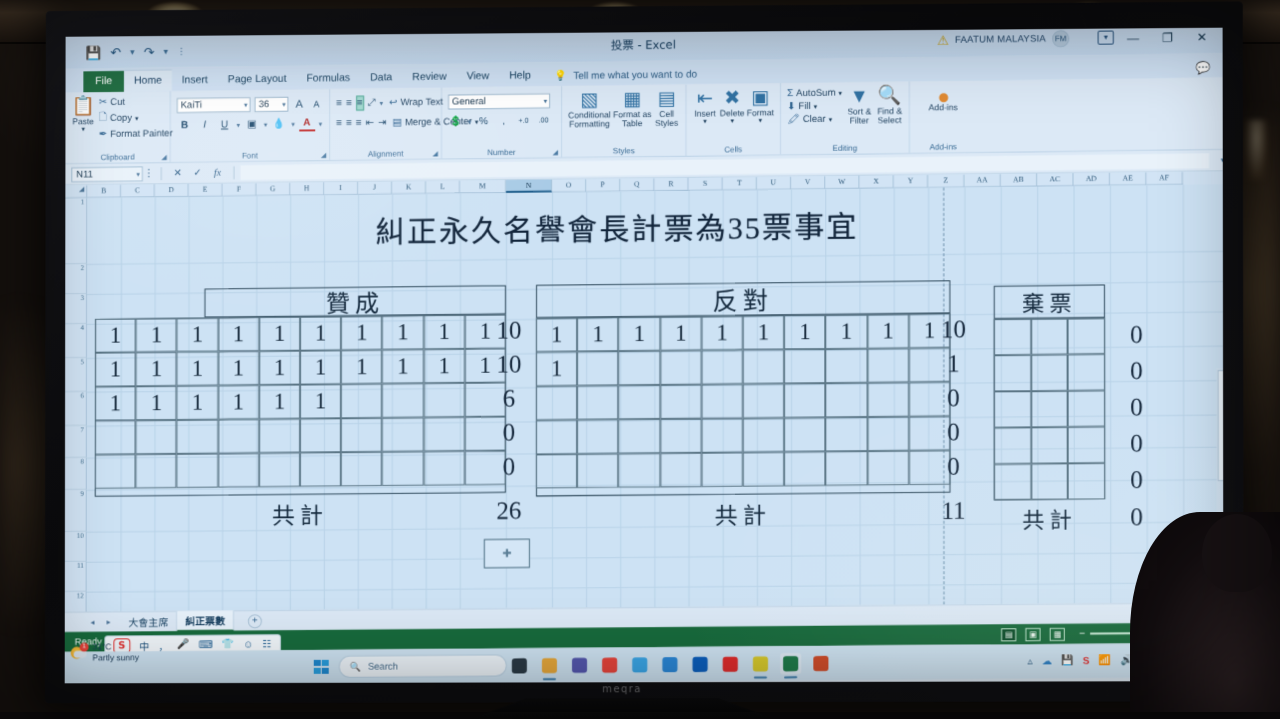 This screenshot has width=1280, height=719. Describe the element at coordinates (279, 124) in the screenshot. I see `fill-color-icon: 💧` at that location.